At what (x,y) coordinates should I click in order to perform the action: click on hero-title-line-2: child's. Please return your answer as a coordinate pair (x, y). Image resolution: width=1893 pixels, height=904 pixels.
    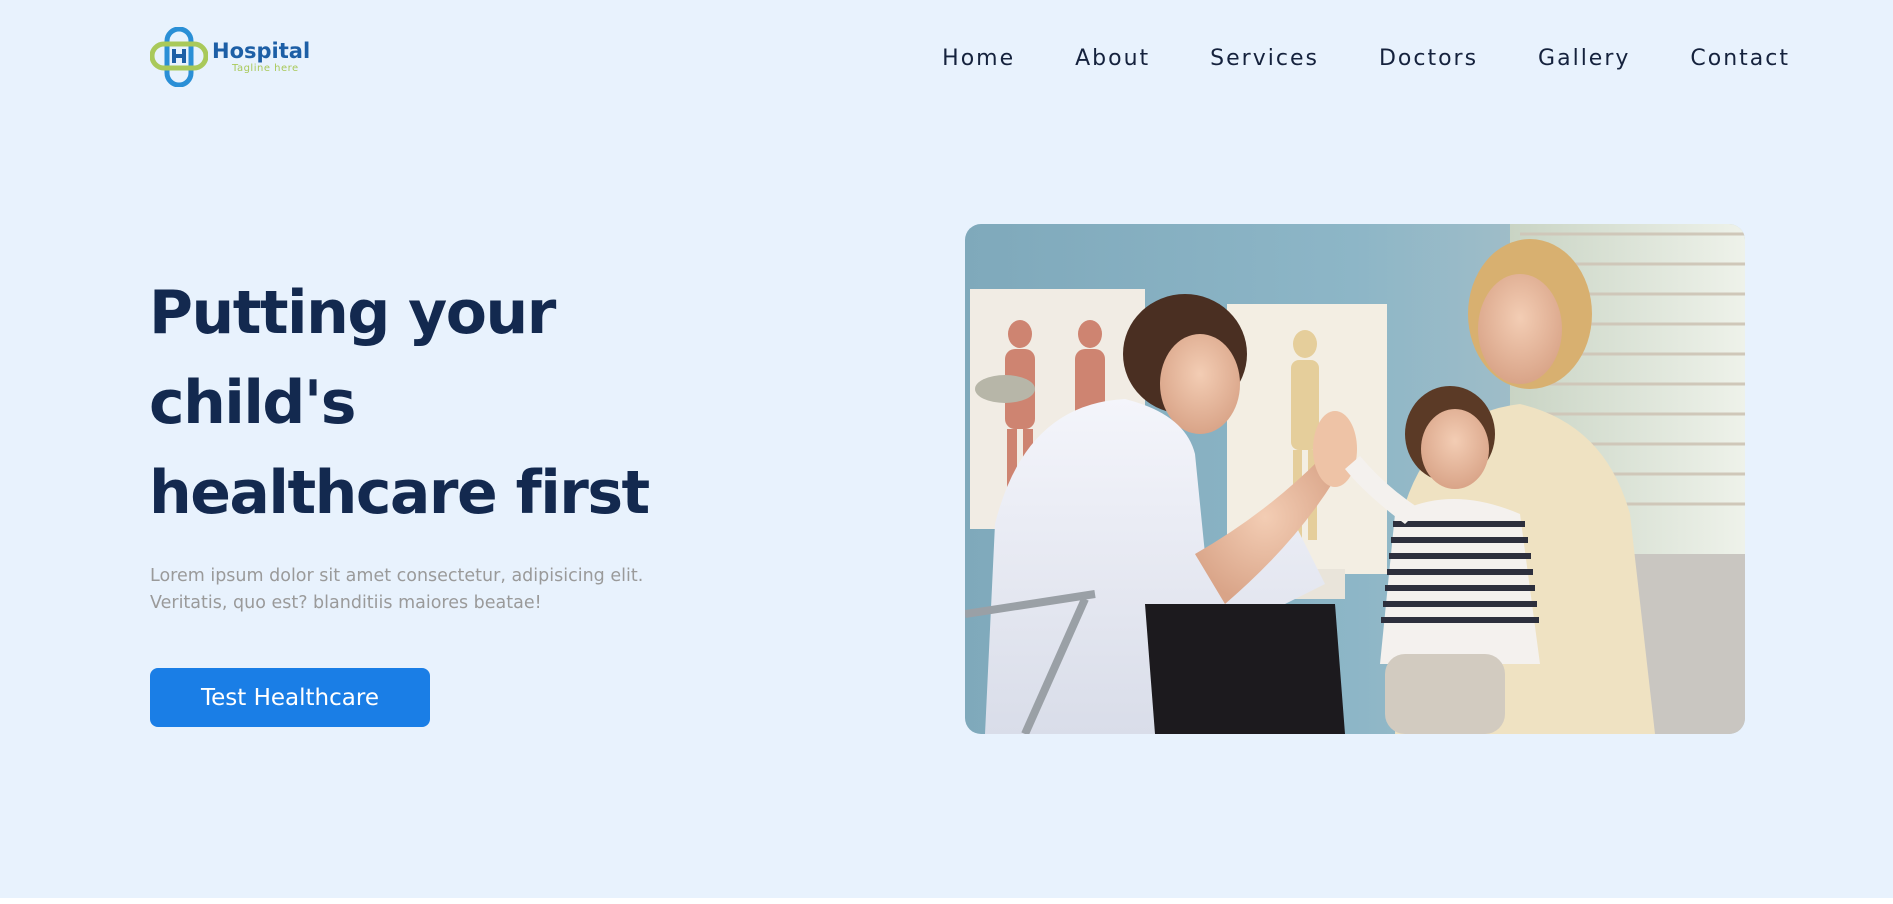
    Looking at the image, I should click on (252, 403).